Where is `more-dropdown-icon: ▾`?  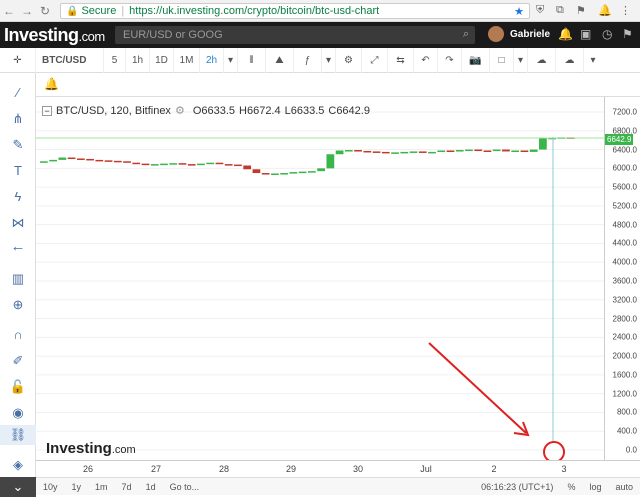
more-dropdown-icon: ▾ is located at coordinates (593, 60).